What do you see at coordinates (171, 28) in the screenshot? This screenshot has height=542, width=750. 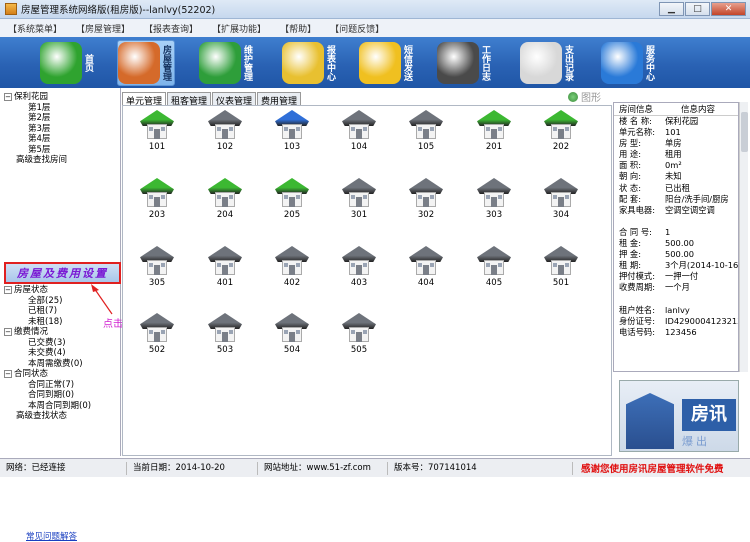 I see `menu-report: 【报表查询】` at bounding box center [171, 28].